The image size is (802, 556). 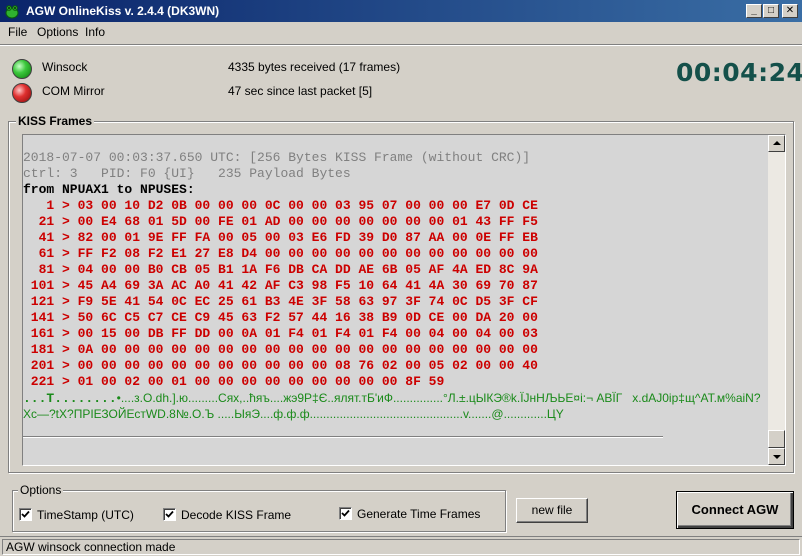 I want to click on menu-bar: File Options Info, so click(x=401, y=32).